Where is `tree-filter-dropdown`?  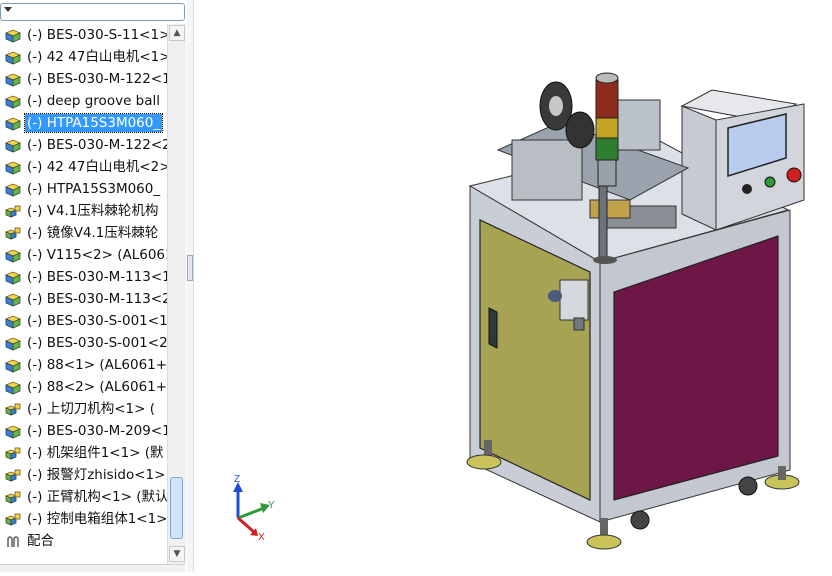
tree-filter-dropdown is located at coordinates (92, 12).